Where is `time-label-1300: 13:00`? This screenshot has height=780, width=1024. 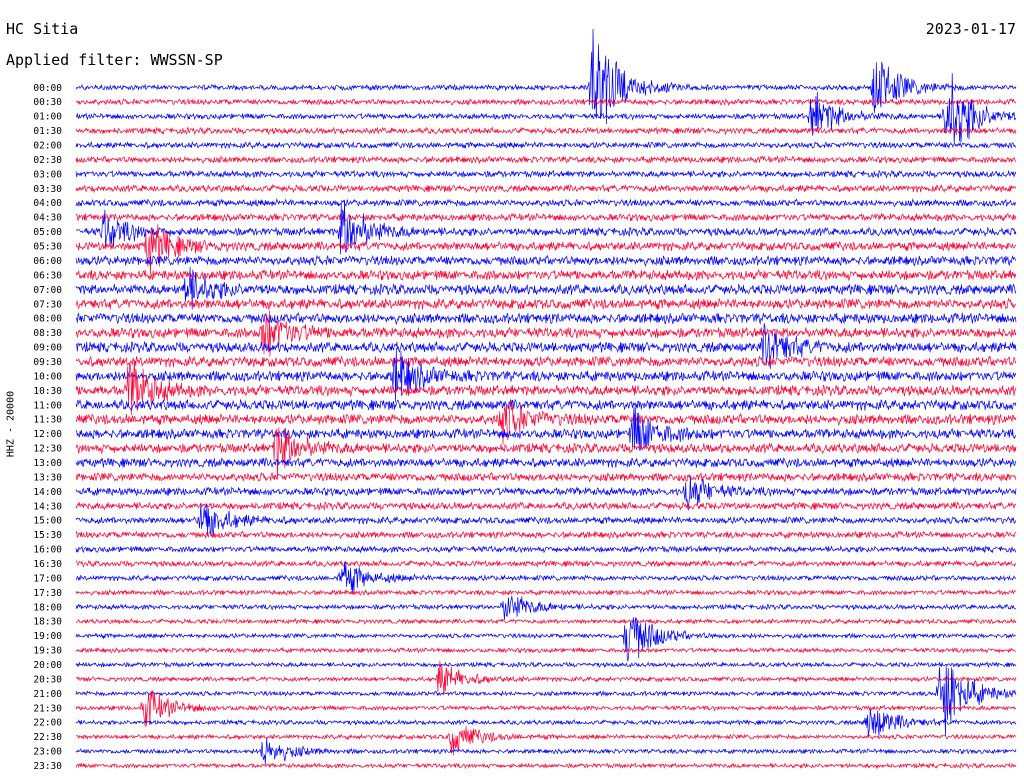
time-label-1300: 13:00 is located at coordinates (47, 463).